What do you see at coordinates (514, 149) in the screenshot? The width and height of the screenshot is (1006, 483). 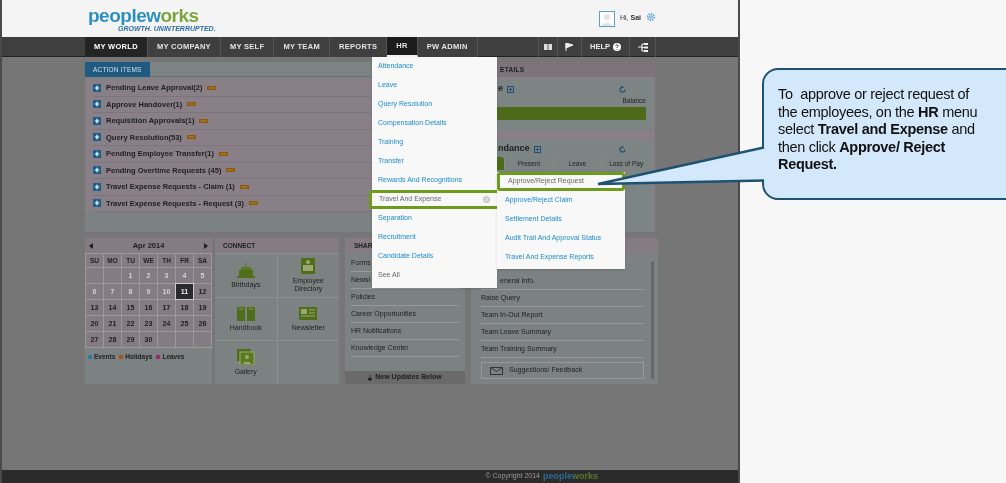 I see `section-title: ndance` at bounding box center [514, 149].